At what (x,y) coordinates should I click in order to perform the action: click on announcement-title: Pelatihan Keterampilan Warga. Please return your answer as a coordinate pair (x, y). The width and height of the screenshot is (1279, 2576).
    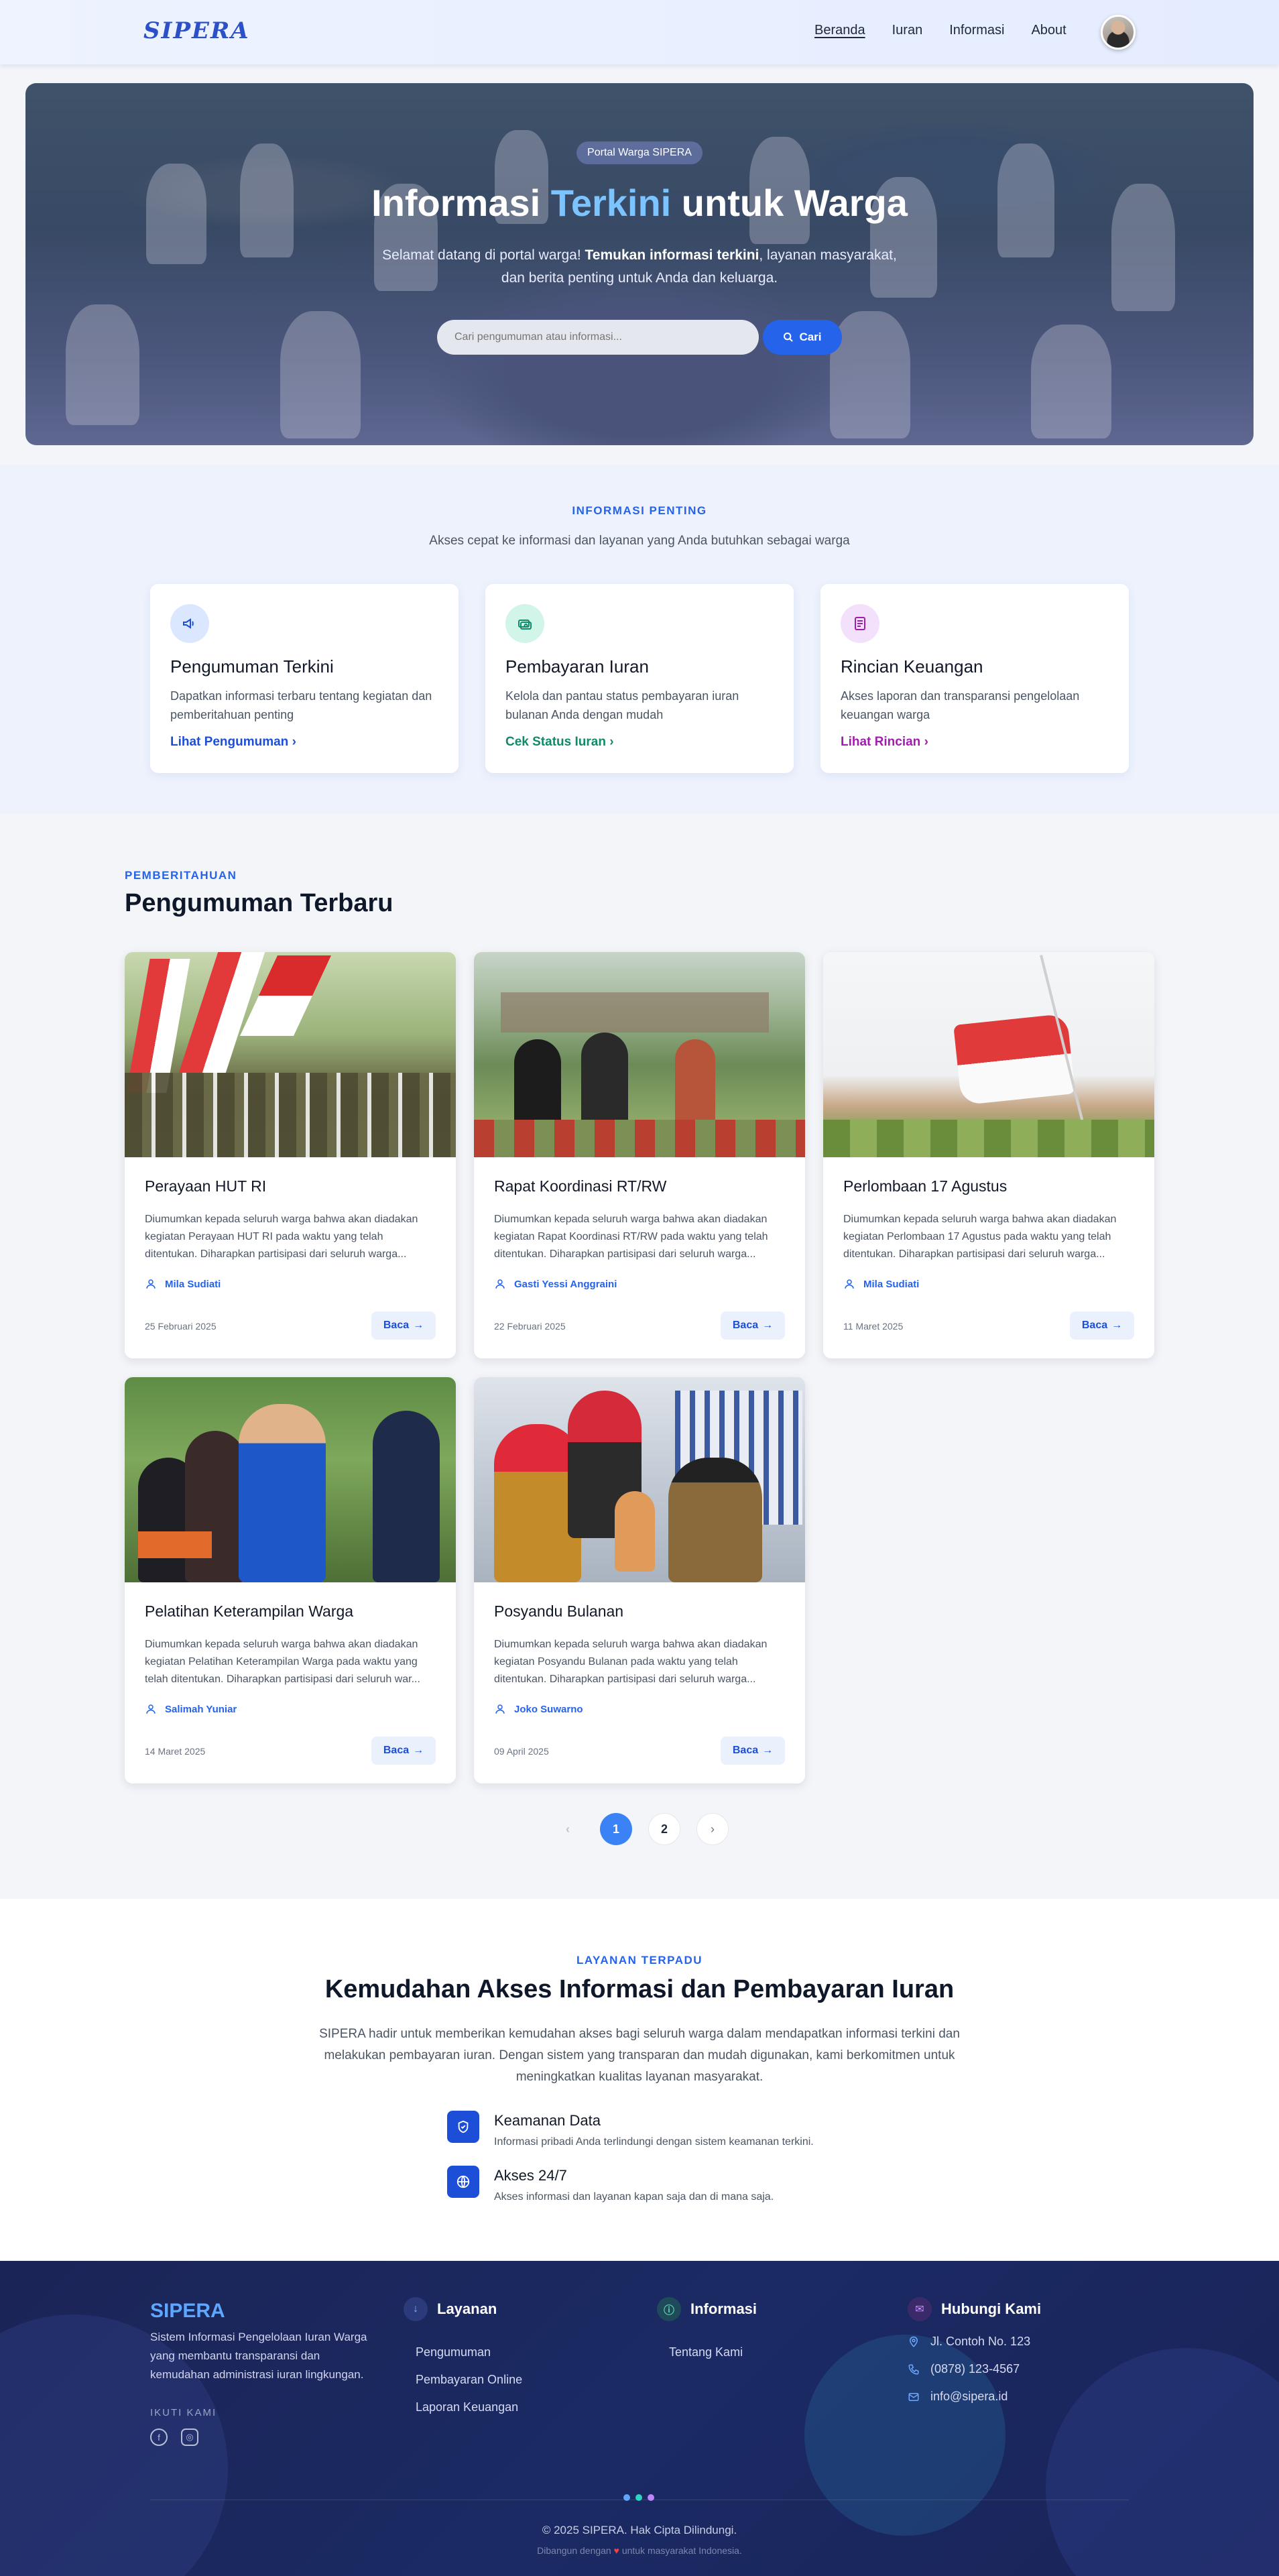
    Looking at the image, I should click on (249, 1611).